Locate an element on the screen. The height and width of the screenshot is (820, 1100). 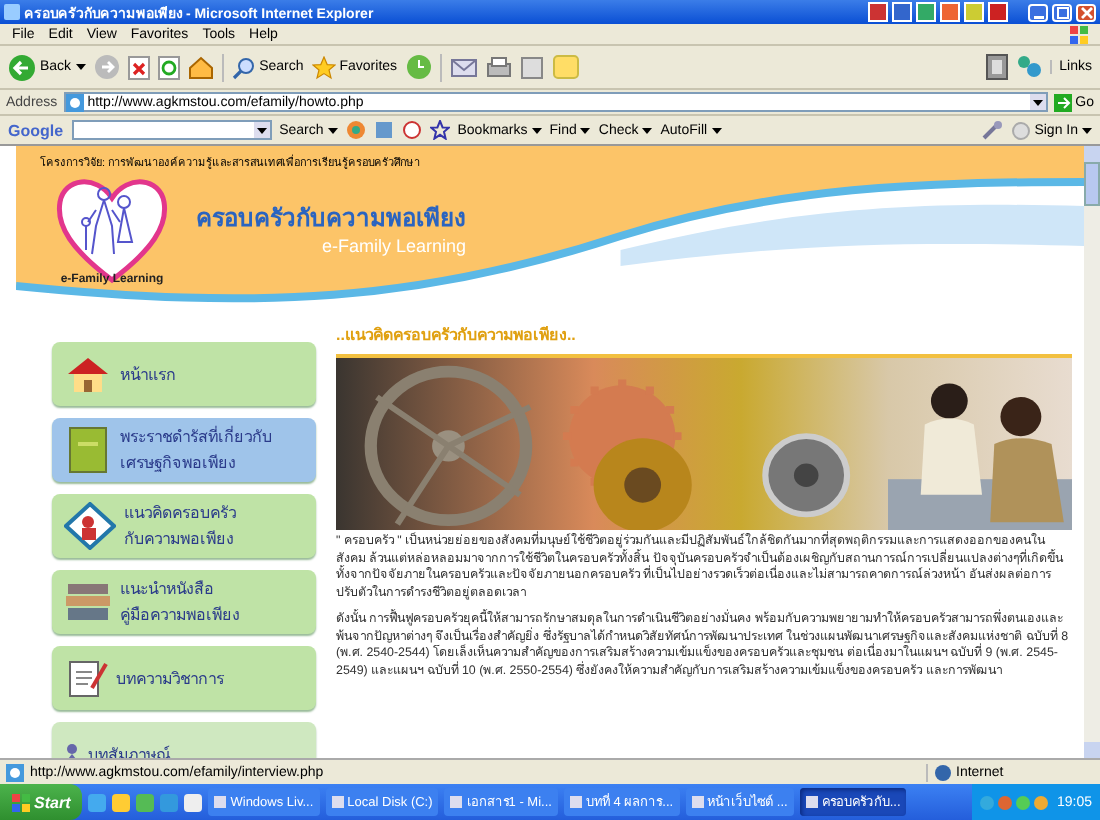
house-icon is located at coordinates (88, 374).